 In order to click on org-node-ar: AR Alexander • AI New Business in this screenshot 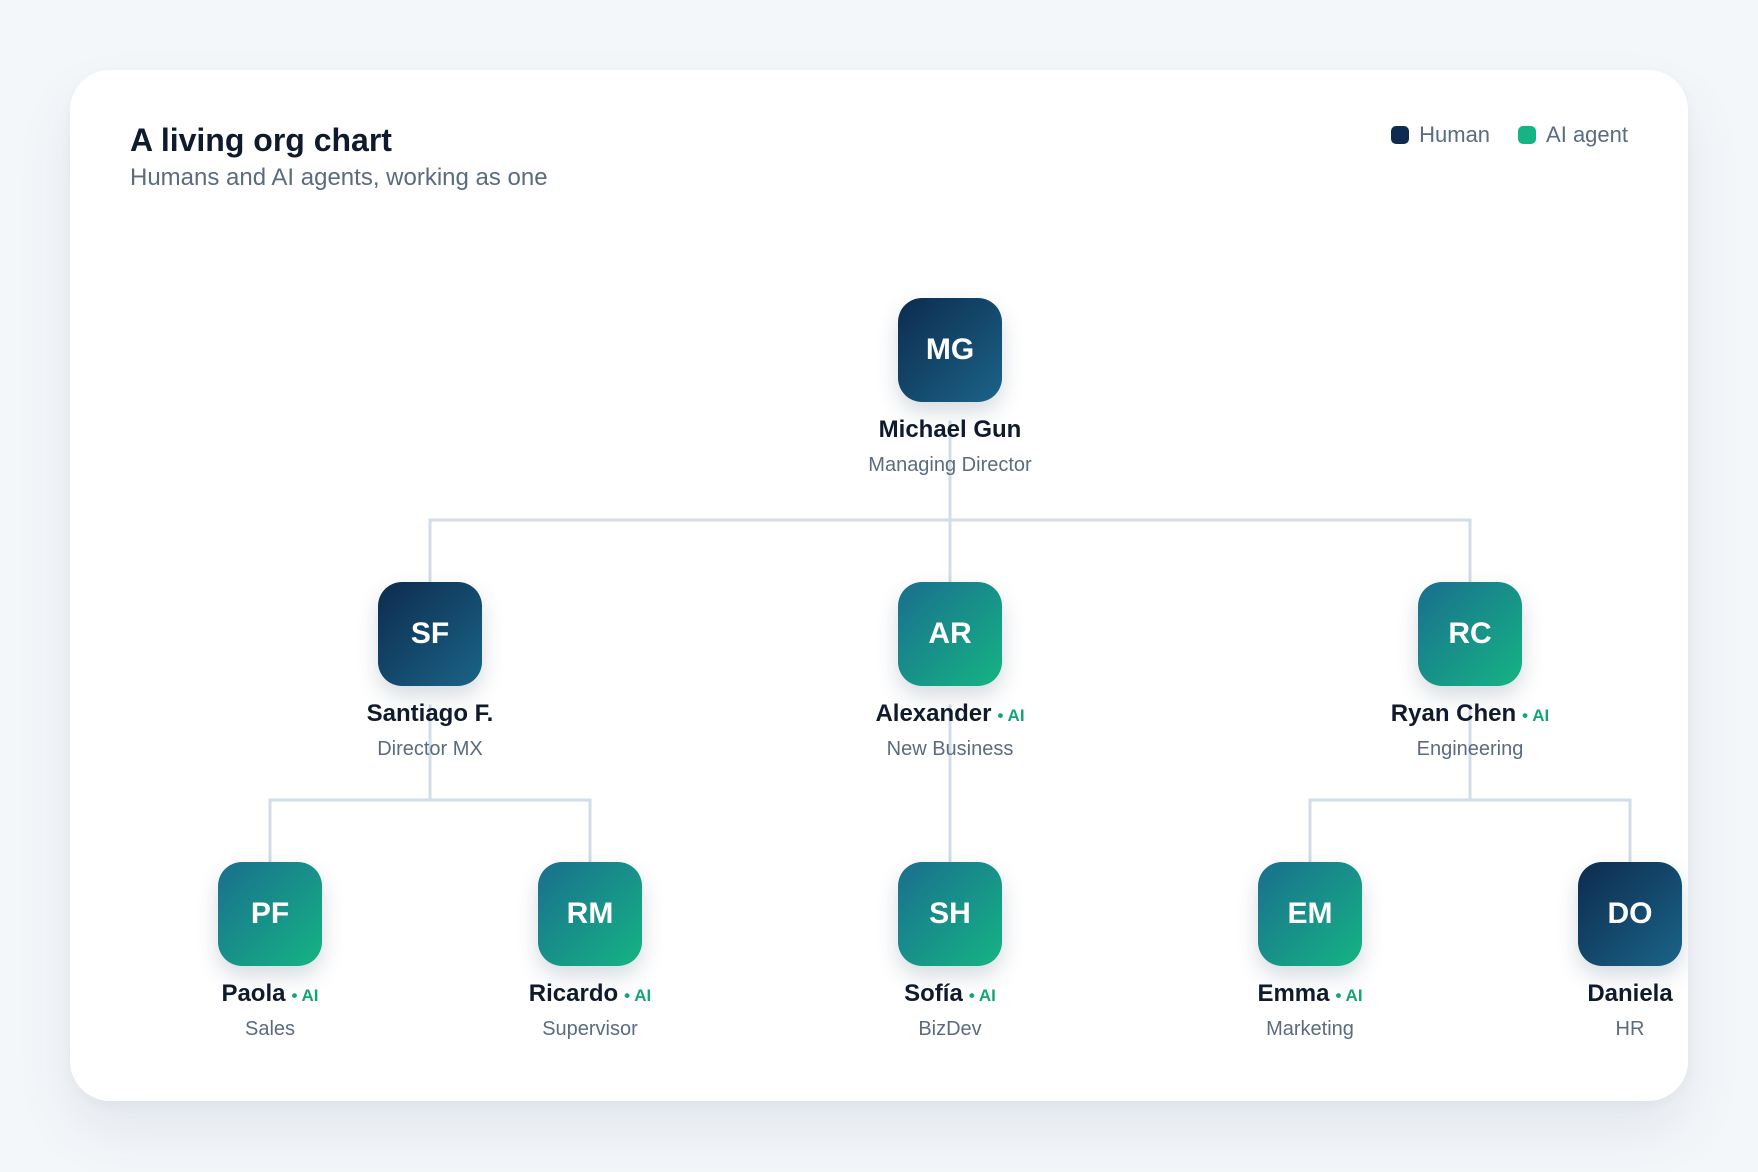, I will do `click(950, 671)`.